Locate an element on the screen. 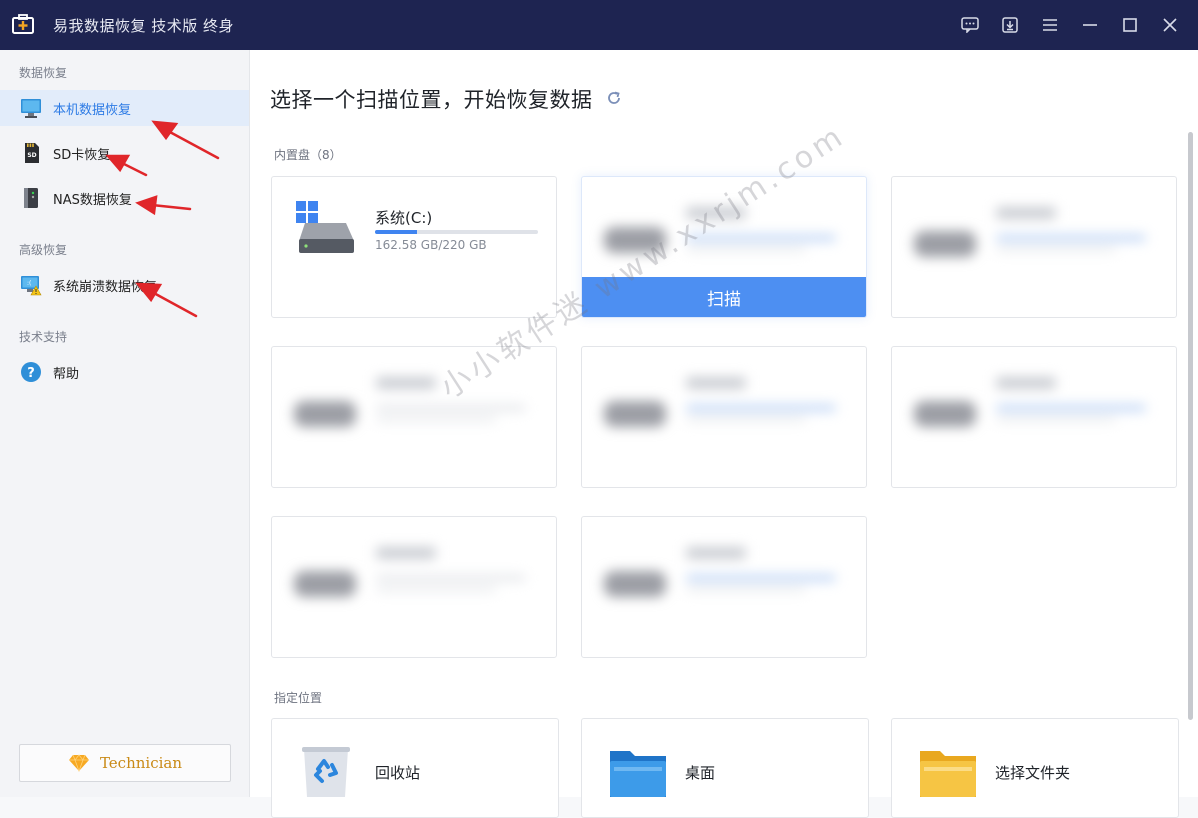 The height and width of the screenshot is (818, 1198). maximize-button is located at coordinates (1130, 25).